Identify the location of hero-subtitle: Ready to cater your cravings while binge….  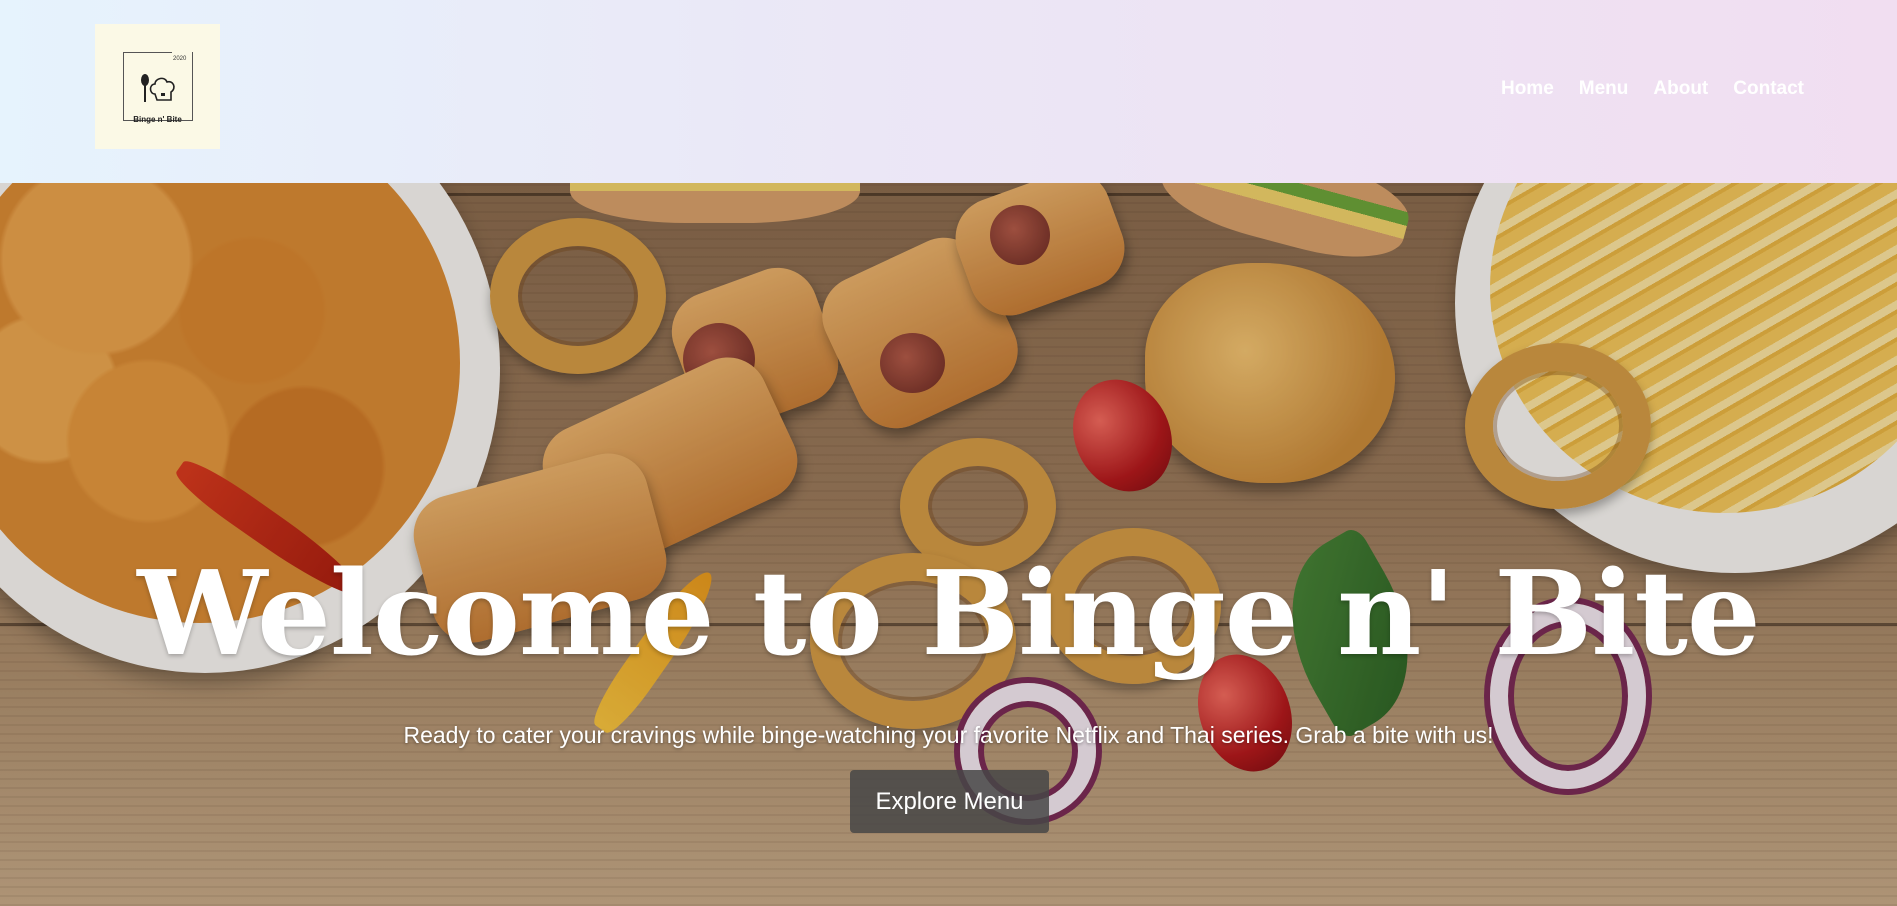
(948, 735).